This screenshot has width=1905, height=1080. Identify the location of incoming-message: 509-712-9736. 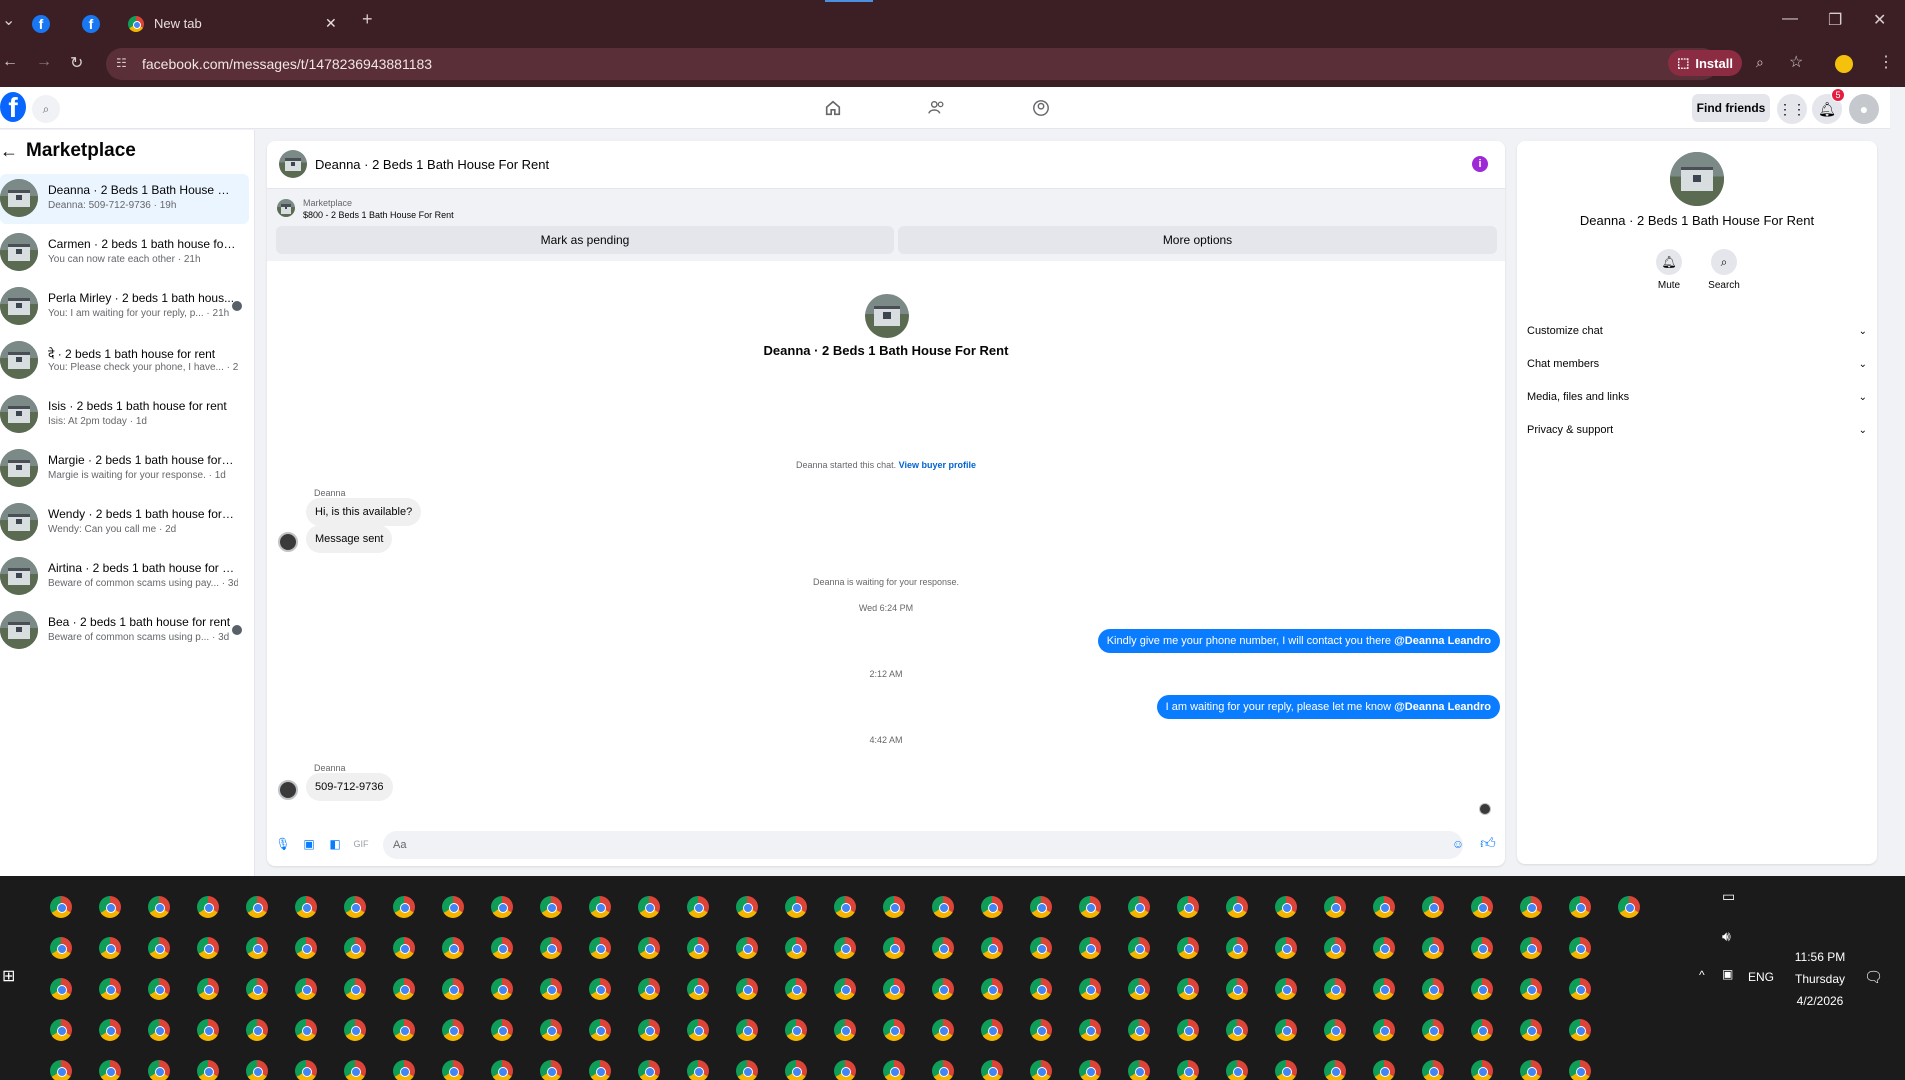
(349, 787).